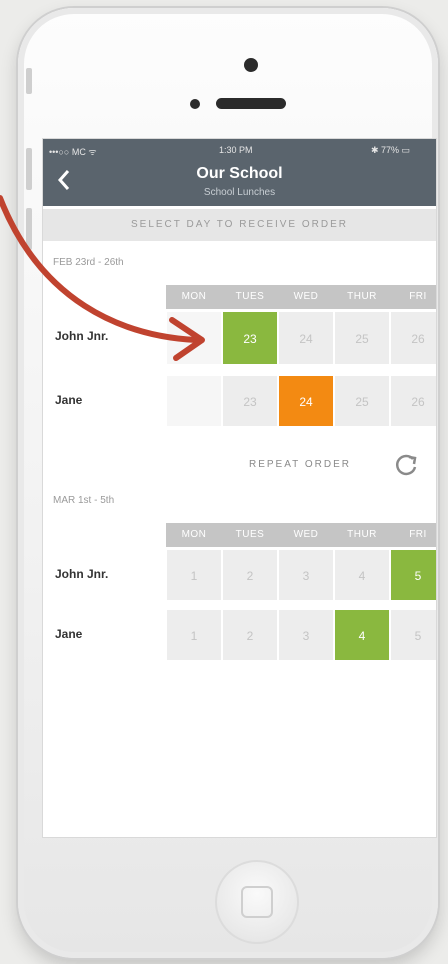  I want to click on volume-up-button, so click(29, 169).